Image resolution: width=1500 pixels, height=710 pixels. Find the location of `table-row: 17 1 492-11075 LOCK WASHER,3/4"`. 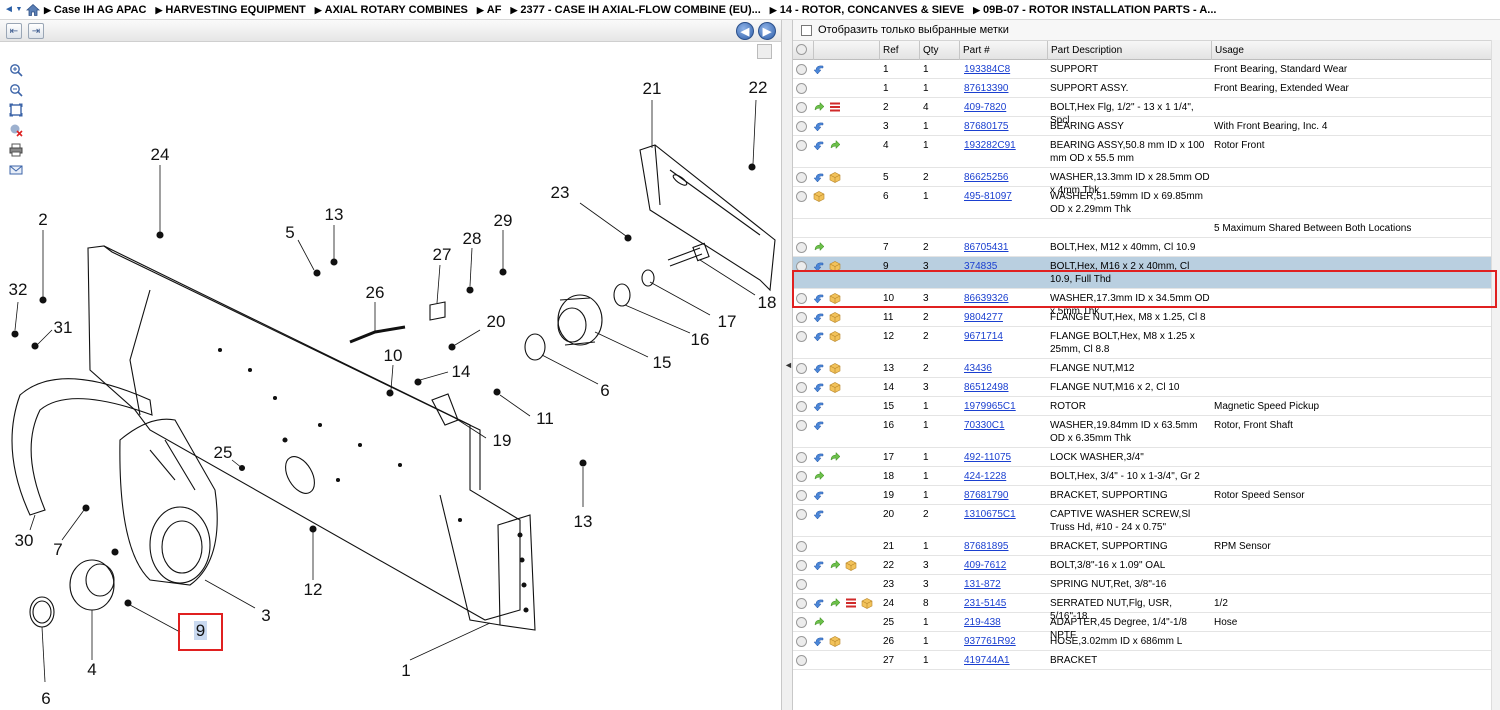

table-row: 17 1 492-11075 LOCK WASHER,3/4" is located at coordinates (1146, 457).